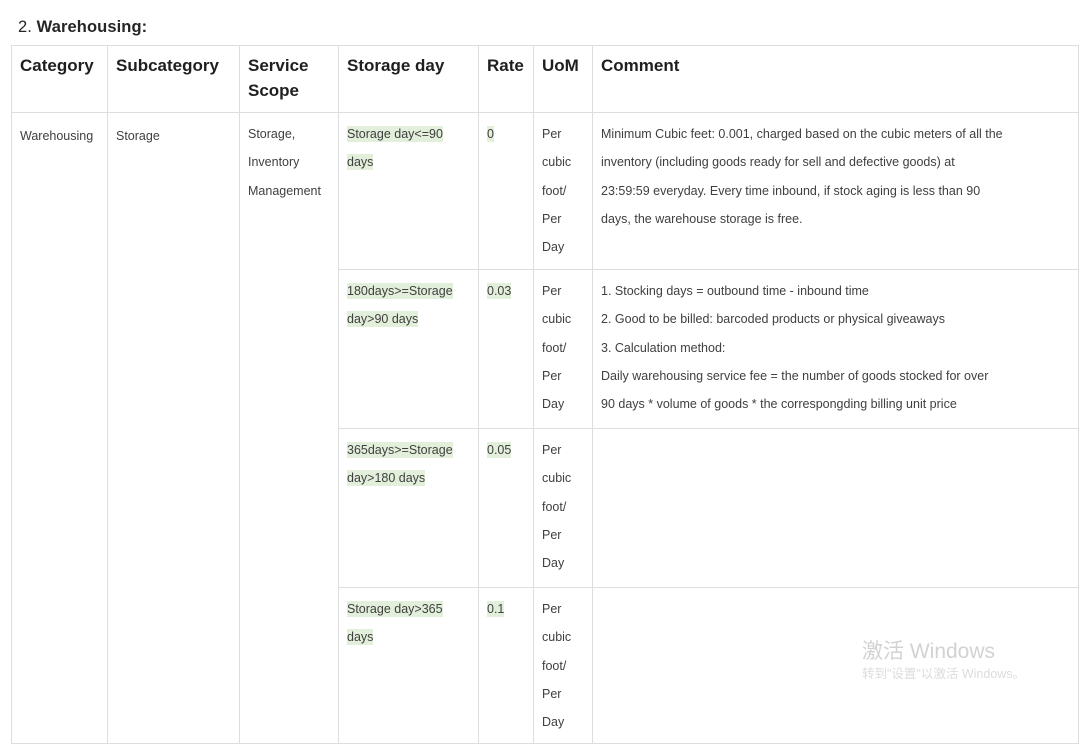 This screenshot has height=744, width=1080. Describe the element at coordinates (499, 450) in the screenshot. I see `rate-value: 0.05` at that location.